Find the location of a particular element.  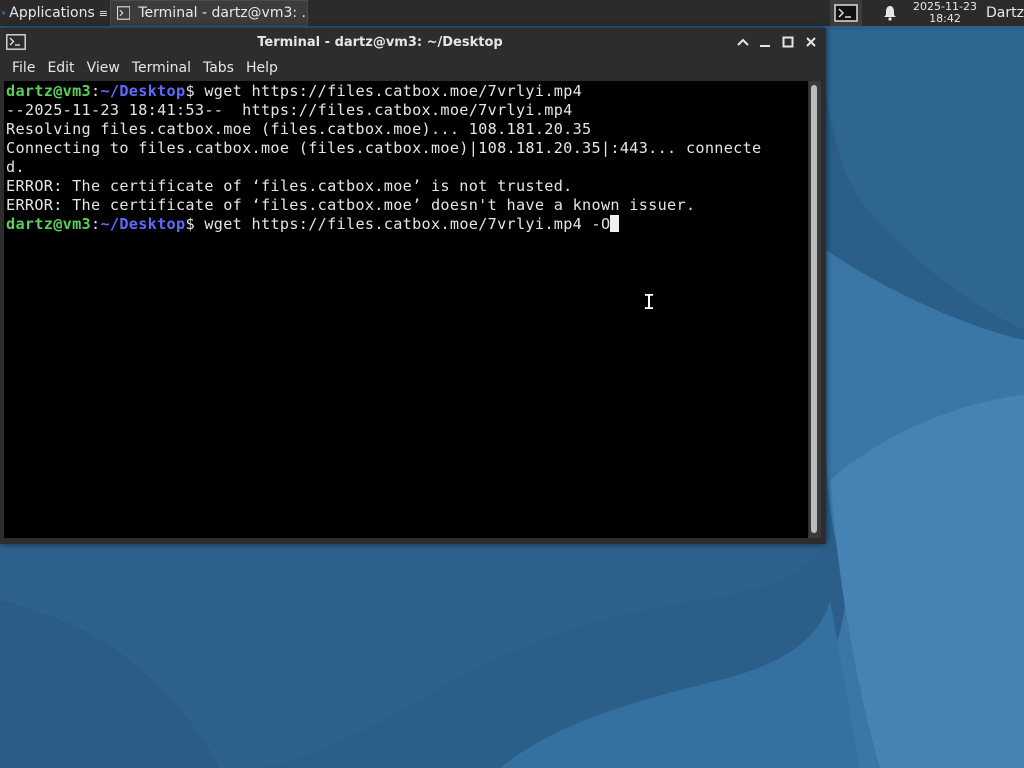

panel-terminal-launcher is located at coordinates (846, 13).